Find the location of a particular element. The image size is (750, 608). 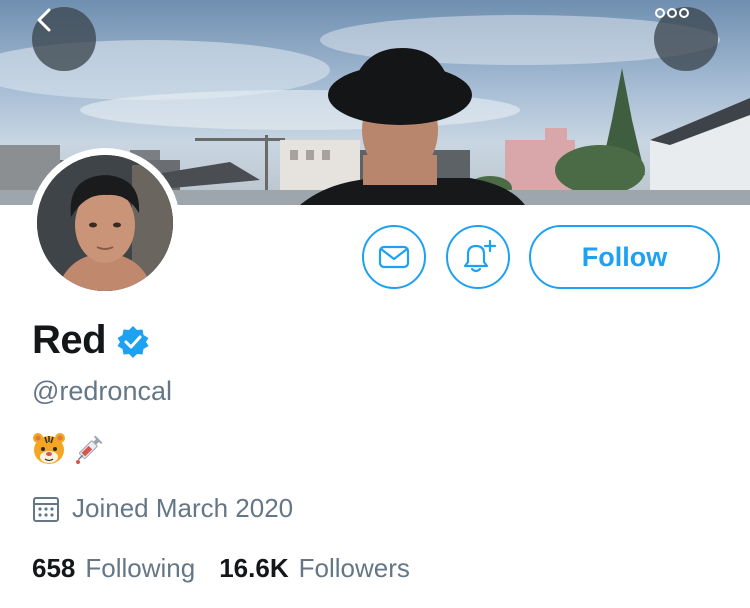

following-link: 658 Following is located at coordinates (113, 568).